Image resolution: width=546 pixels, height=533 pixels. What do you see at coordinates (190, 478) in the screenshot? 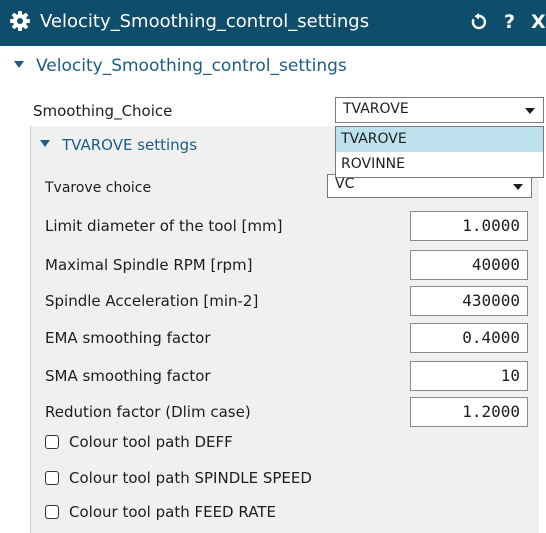
I see `checkbox-label: Colour tool path SPINDLE SPEED` at bounding box center [190, 478].